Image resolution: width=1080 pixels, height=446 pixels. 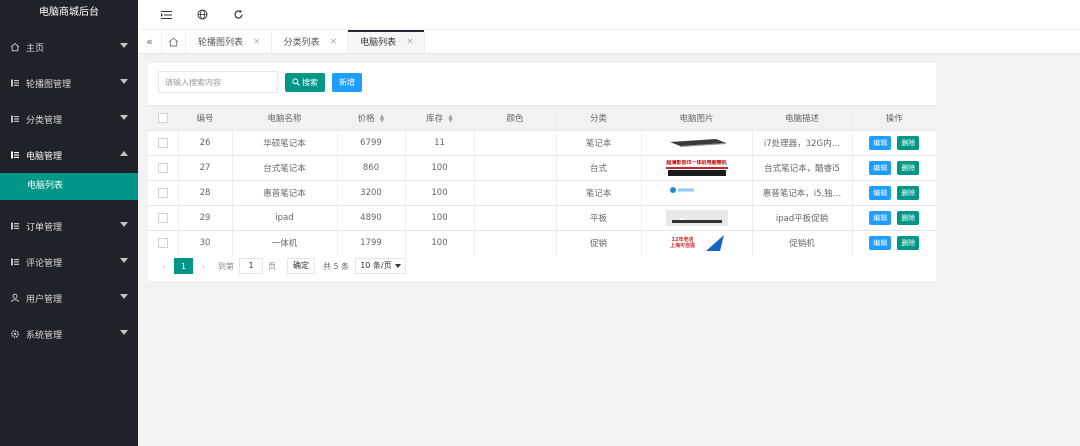 I want to click on tab-banner-list: 轮播图列表 ×, so click(x=229, y=41).